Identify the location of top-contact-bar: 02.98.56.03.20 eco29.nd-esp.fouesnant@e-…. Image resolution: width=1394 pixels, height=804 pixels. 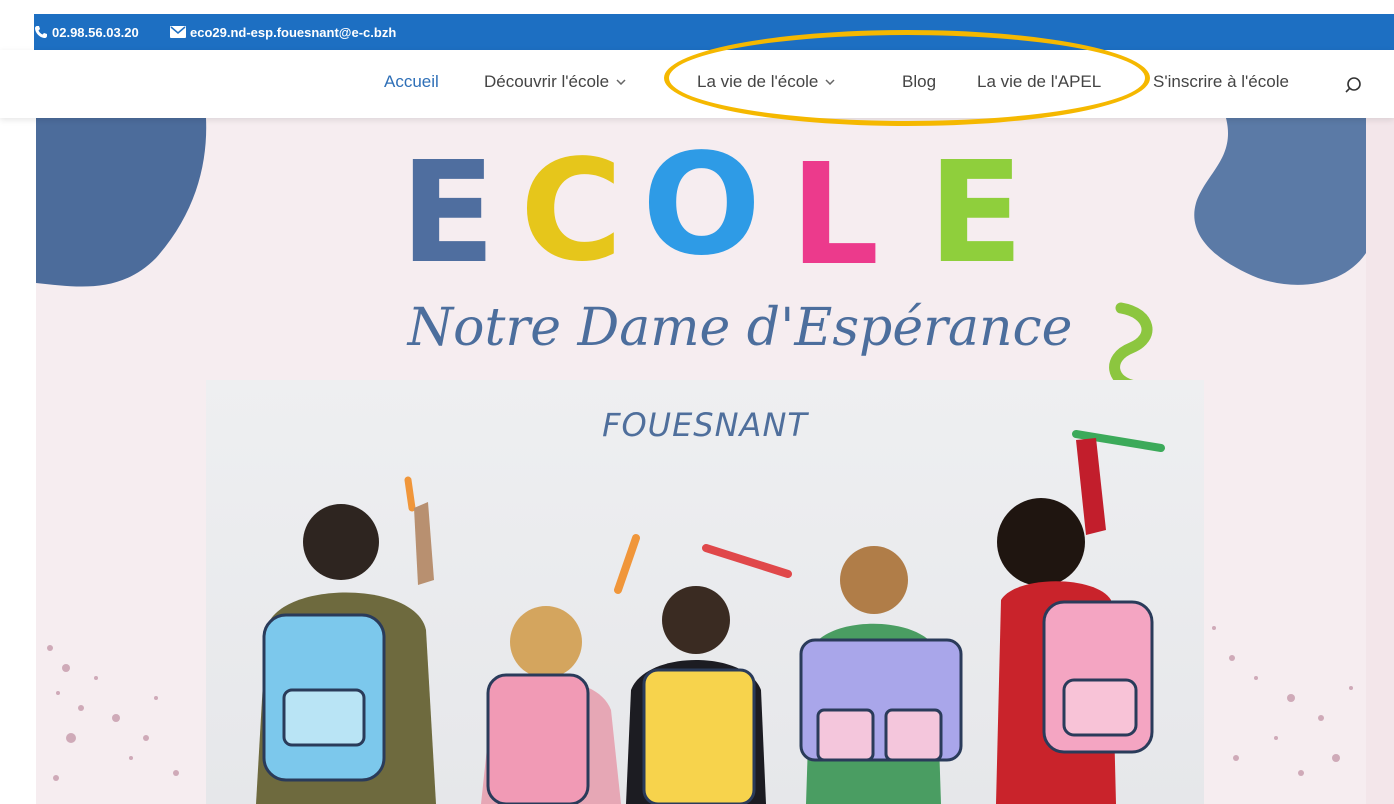
(697, 25).